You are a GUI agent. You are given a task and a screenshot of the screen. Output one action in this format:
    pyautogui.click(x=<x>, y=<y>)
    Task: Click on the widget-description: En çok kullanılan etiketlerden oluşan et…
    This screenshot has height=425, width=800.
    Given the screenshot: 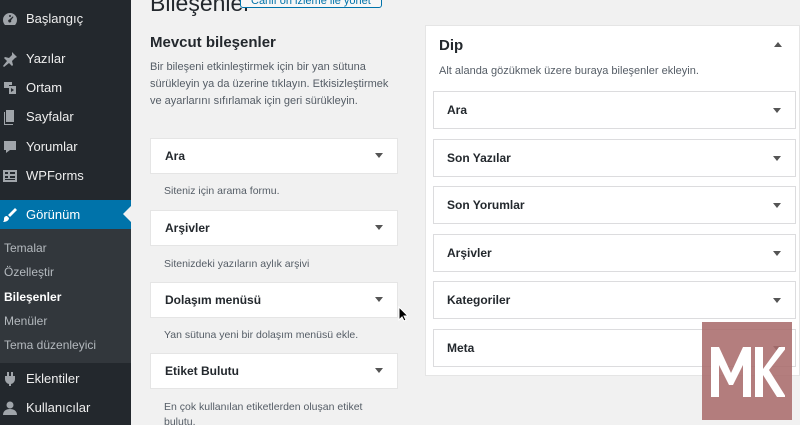 What is the action you would take?
    pyautogui.click(x=263, y=413)
    